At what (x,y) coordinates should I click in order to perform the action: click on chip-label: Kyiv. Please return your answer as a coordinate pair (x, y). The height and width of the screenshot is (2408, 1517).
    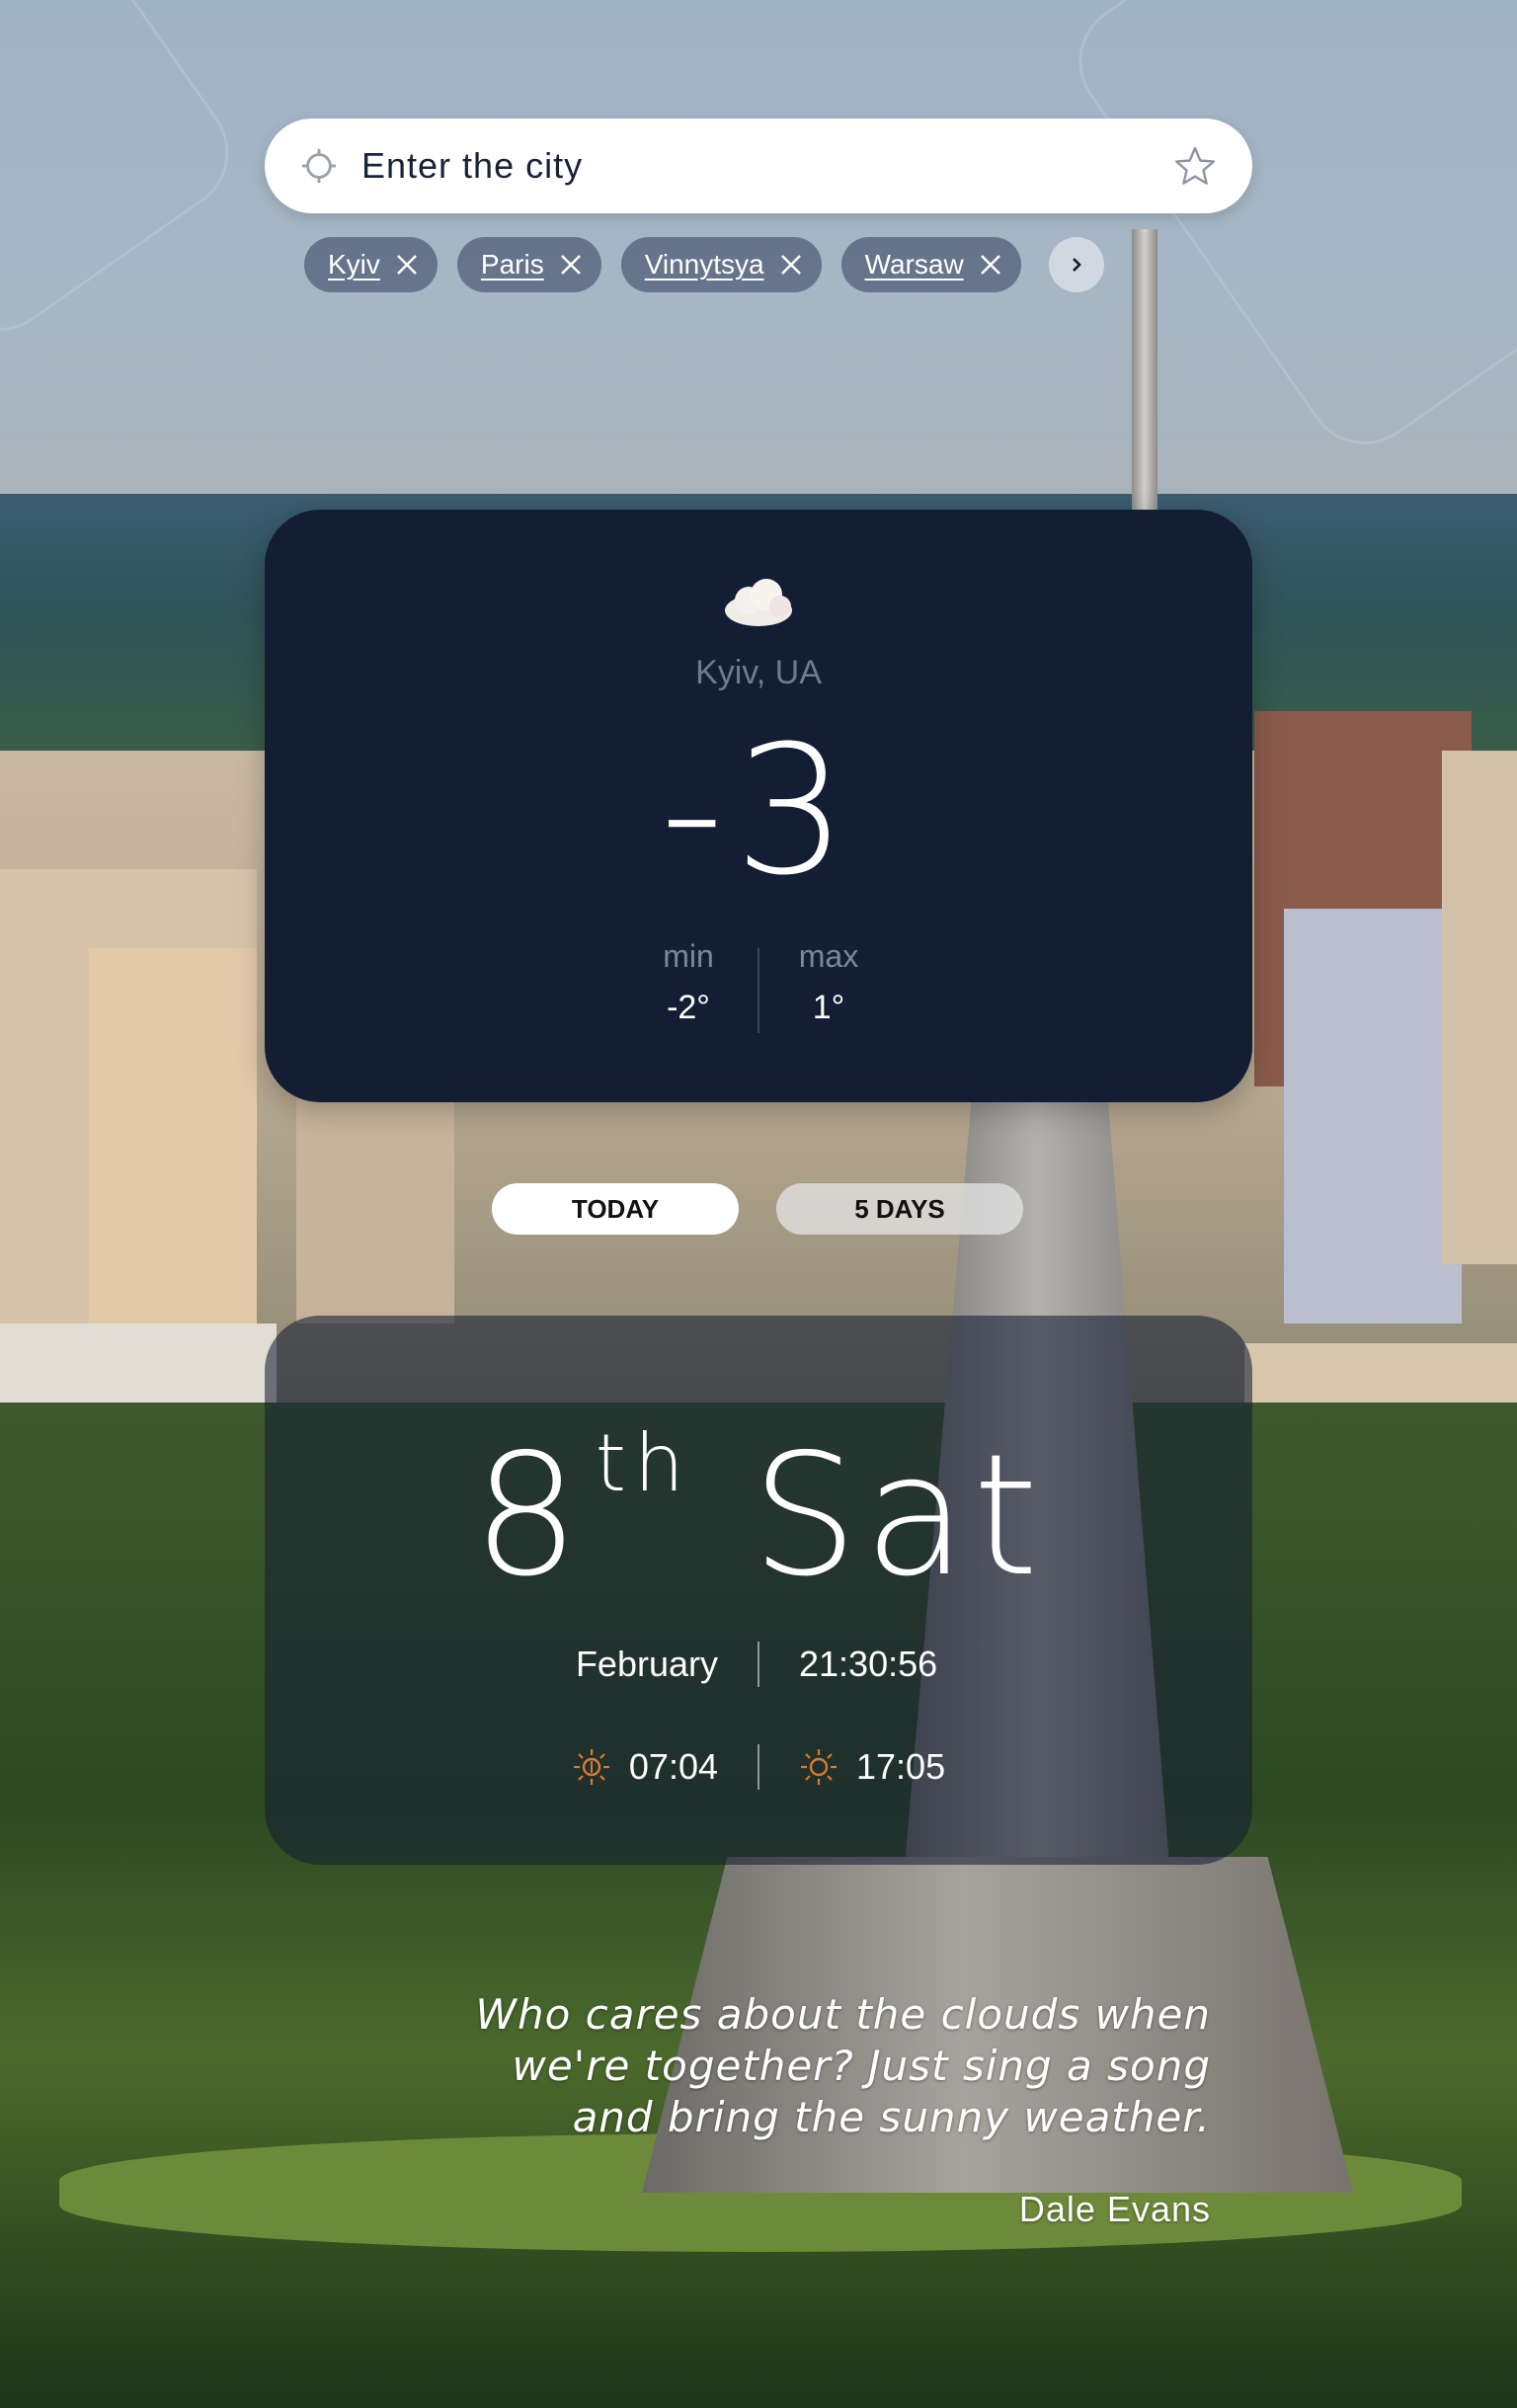
    Looking at the image, I should click on (354, 265).